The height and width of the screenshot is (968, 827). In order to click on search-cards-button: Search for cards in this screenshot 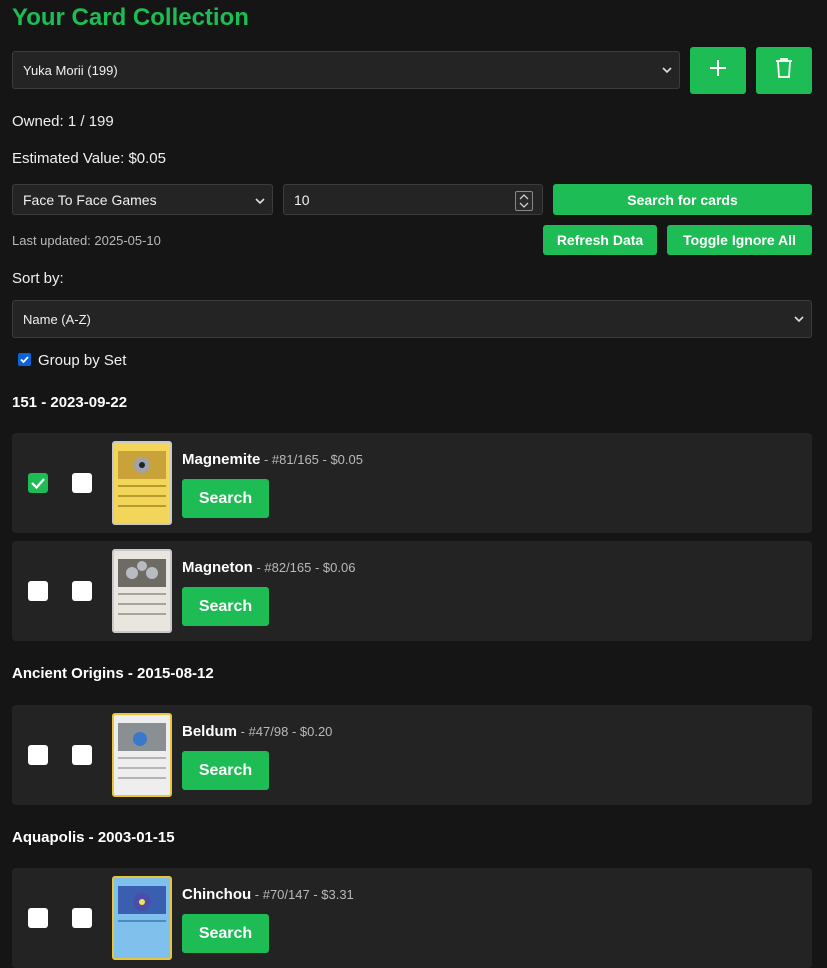, I will do `click(682, 199)`.